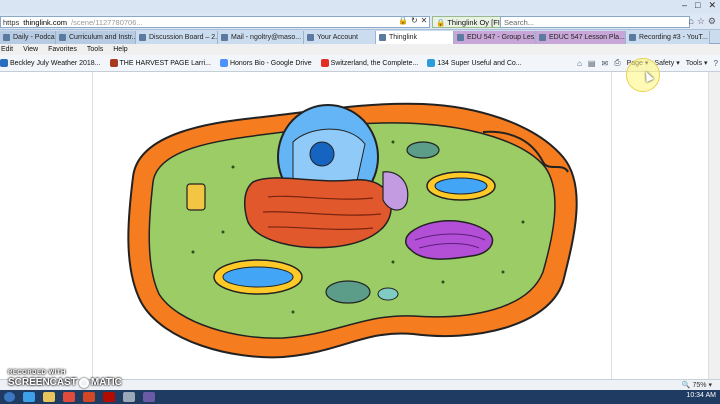 The width and height of the screenshot is (720, 404). I want to click on tab-5: Thinglink, so click(415, 37).